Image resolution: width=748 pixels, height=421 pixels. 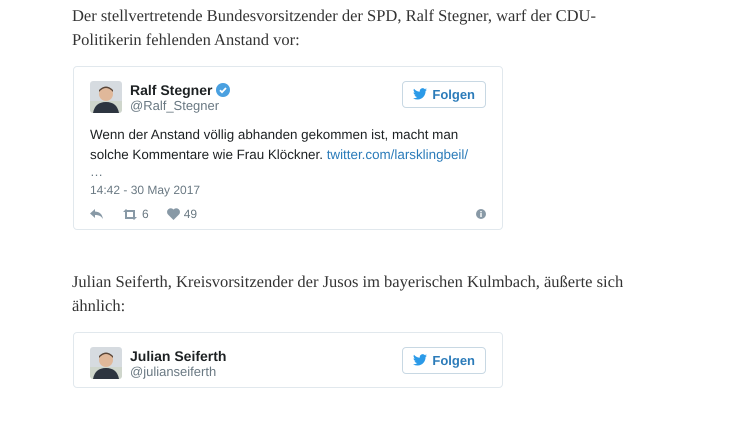 I want to click on article-paragraph: Julian Seiferth, Kreisvorsitzender der Jusos im bayerischen Kulmbach, äußerte sich ähnlich:, so click(x=348, y=294).